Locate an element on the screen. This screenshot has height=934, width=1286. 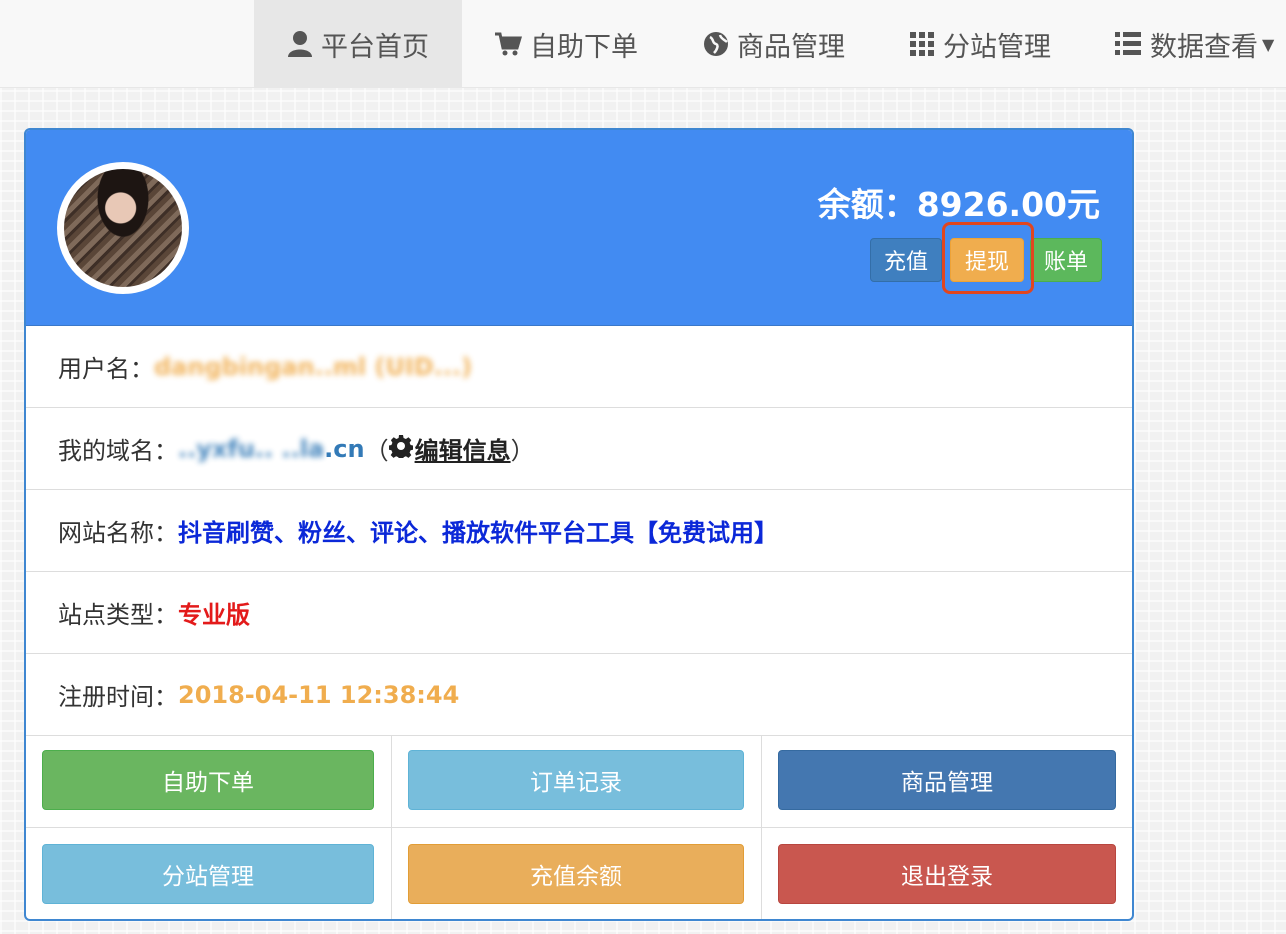
nav-item-self-order: 自助下单 is located at coordinates (566, 44).